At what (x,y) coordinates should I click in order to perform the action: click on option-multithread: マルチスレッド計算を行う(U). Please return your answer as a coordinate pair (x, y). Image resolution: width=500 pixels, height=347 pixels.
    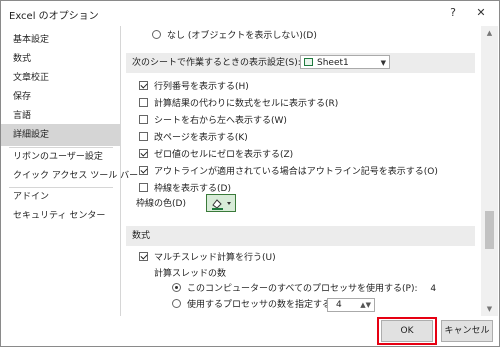
    Looking at the image, I should click on (207, 258).